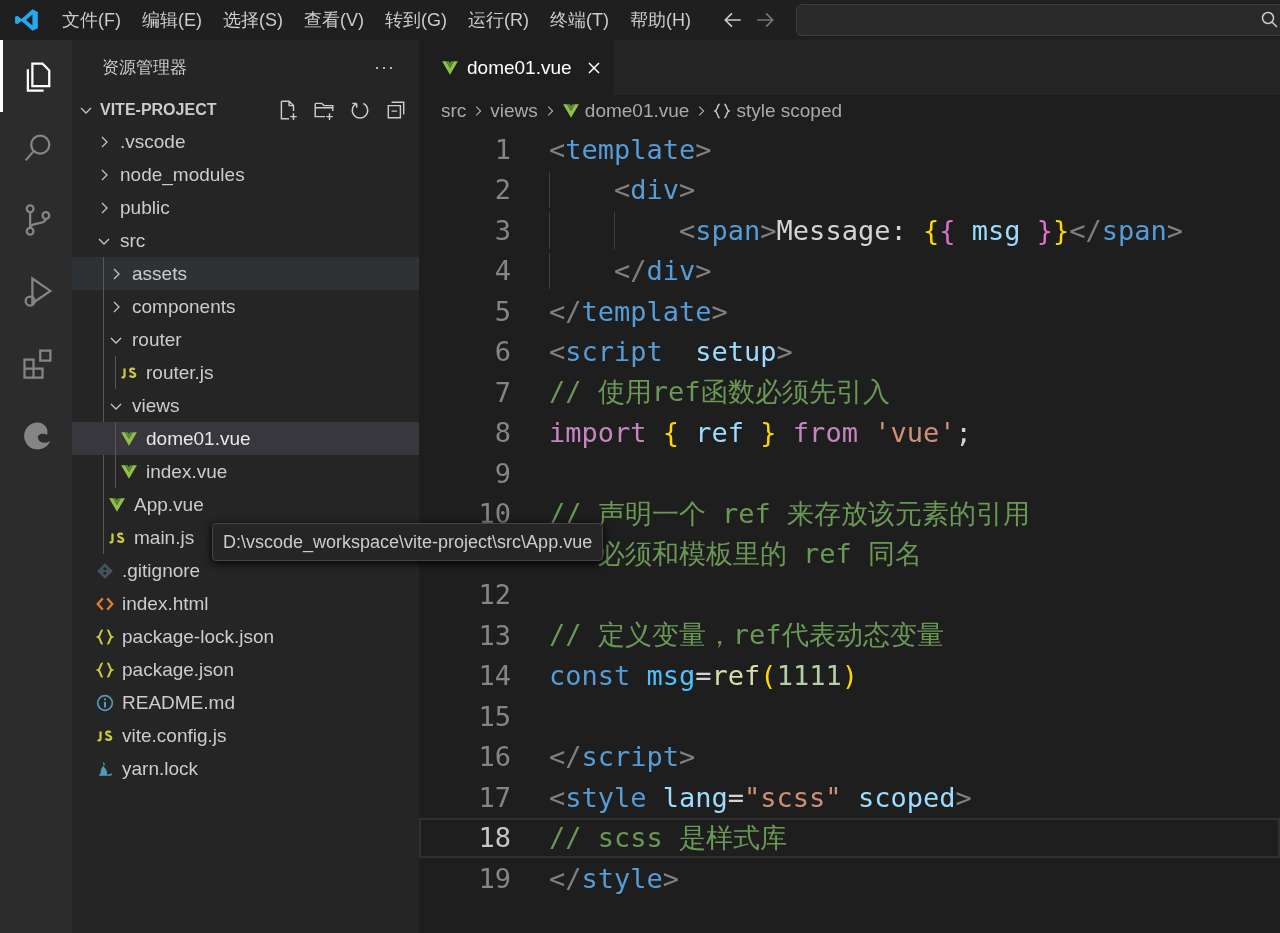 The width and height of the screenshot is (1280, 933). What do you see at coordinates (494, 797) in the screenshot?
I see `line-number: 17` at bounding box center [494, 797].